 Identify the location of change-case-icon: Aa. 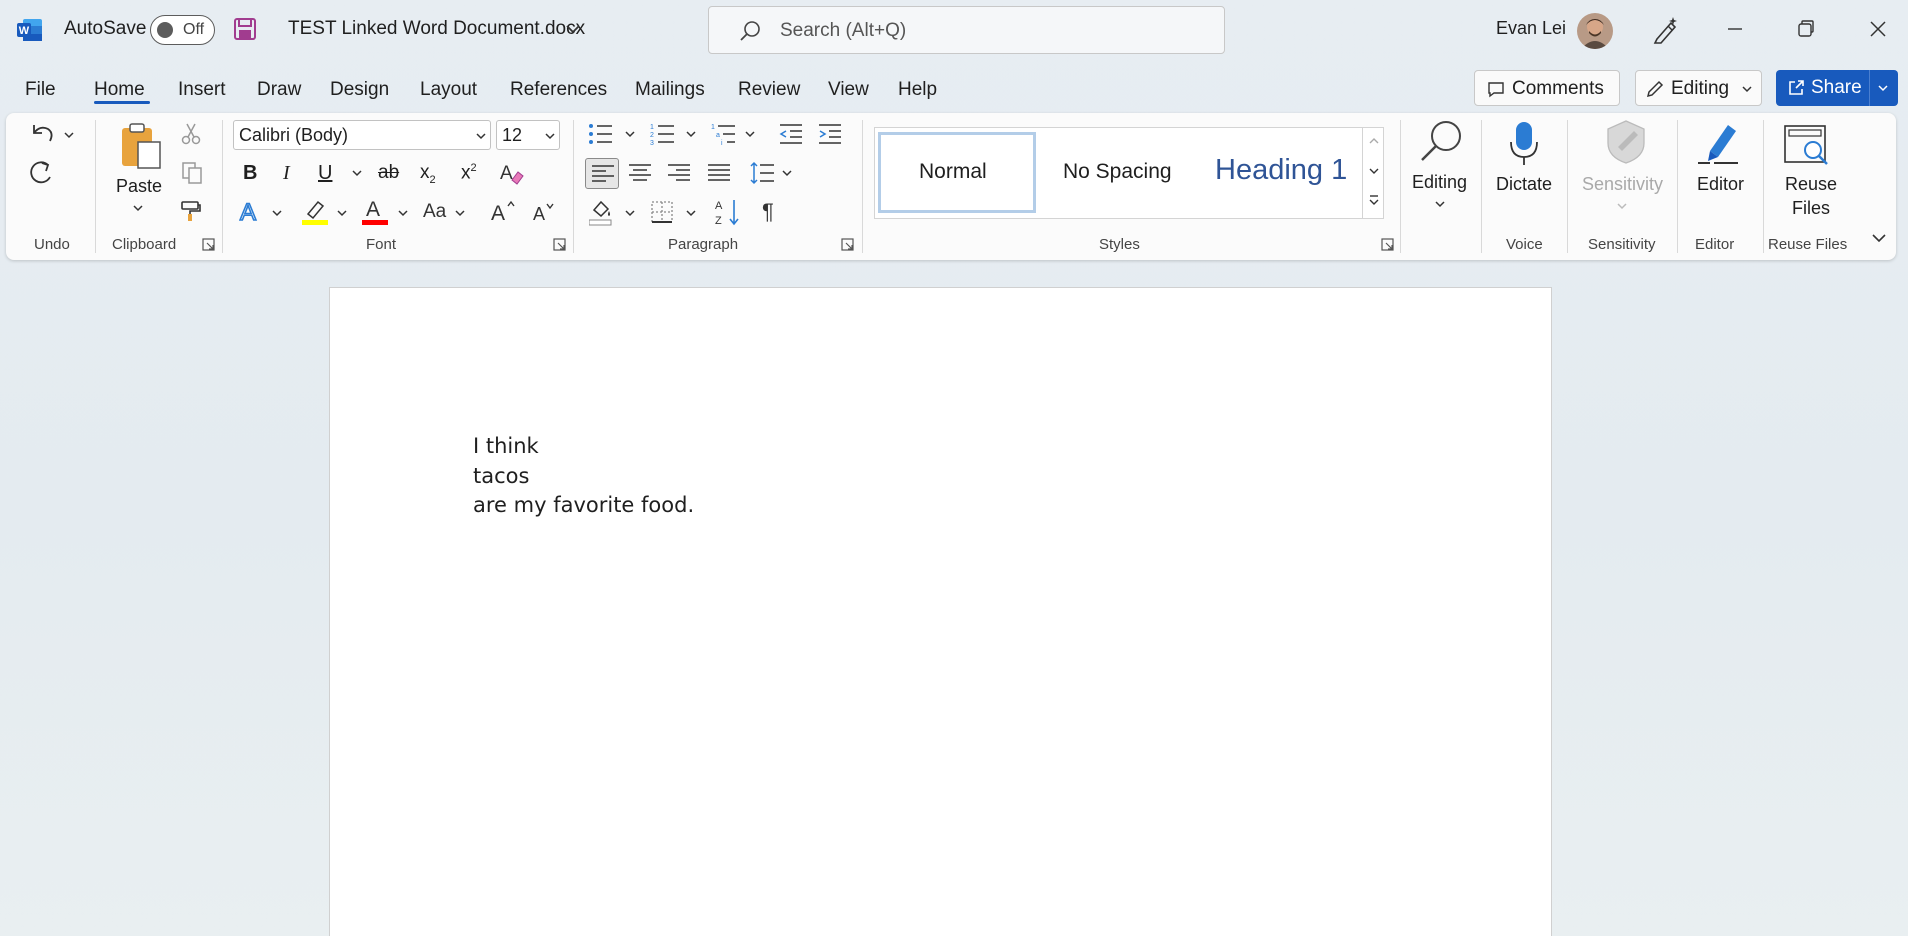
(434, 212).